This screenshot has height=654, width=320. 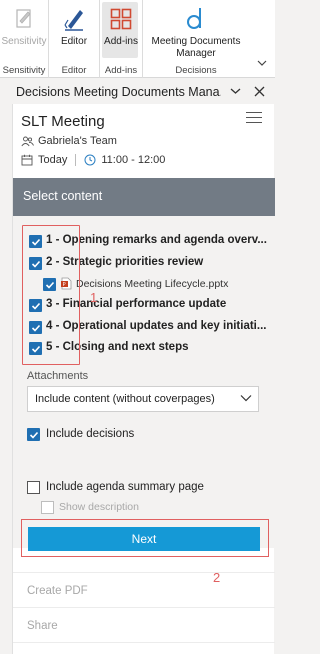 What do you see at coordinates (33, 434) in the screenshot?
I see `include-decisions-checkbox` at bounding box center [33, 434].